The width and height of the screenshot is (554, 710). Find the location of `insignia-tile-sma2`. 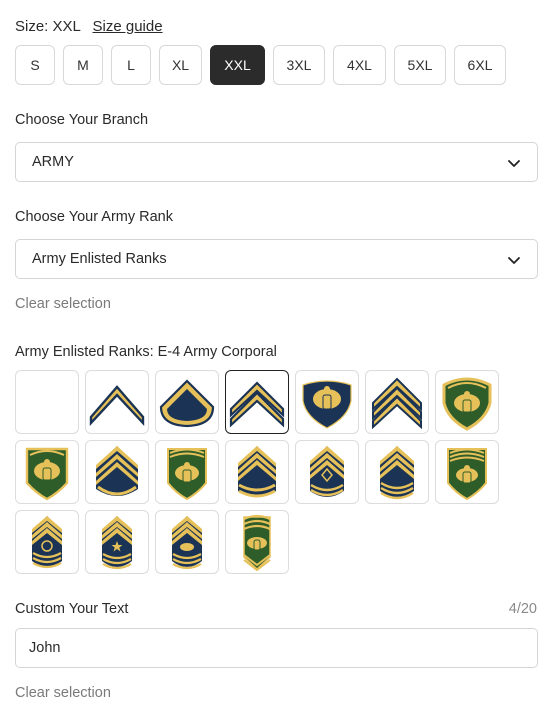

insignia-tile-sma2 is located at coordinates (257, 542).